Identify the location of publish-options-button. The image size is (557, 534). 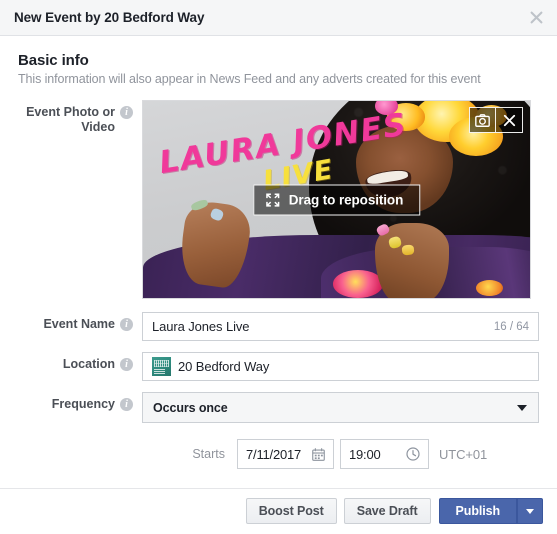
(530, 511).